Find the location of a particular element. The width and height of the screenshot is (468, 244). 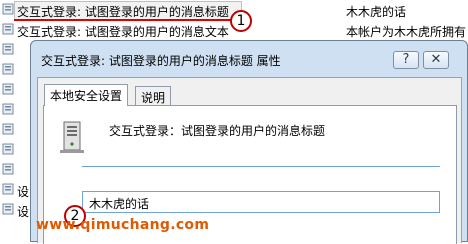

watermark: www.qimuchang.com is located at coordinates (123, 225).